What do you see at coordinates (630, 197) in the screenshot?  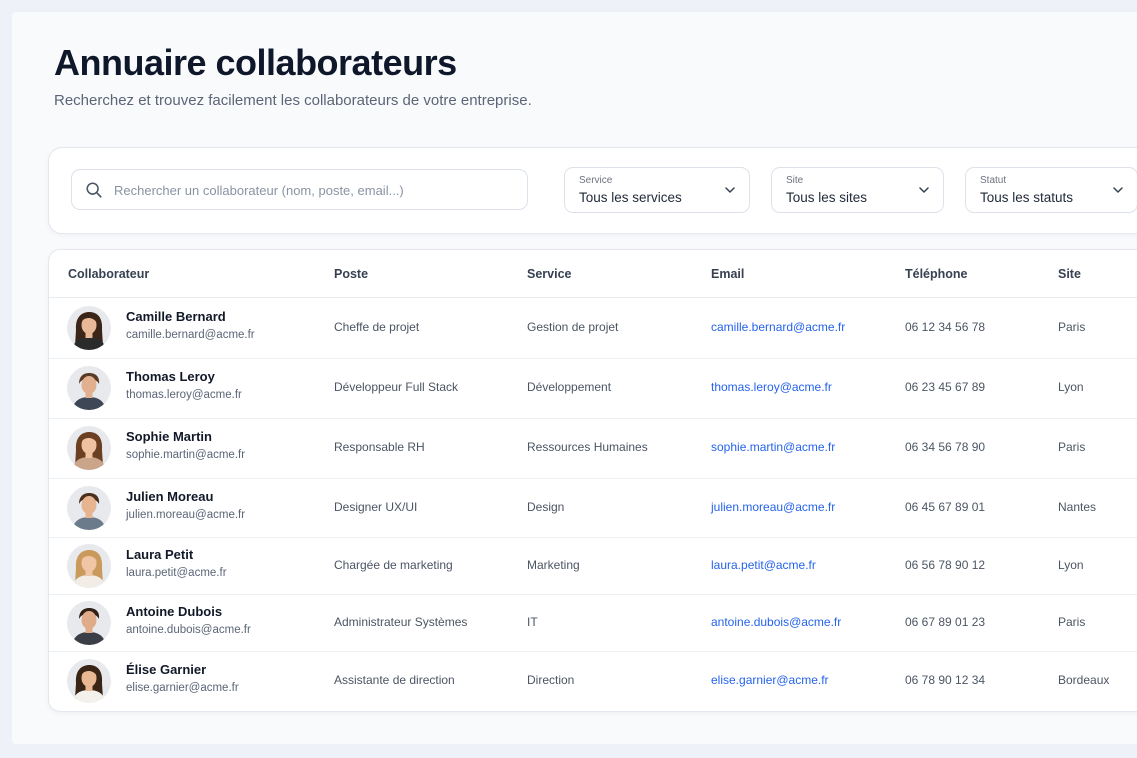 I see `service-filter-value: Tous les services` at bounding box center [630, 197].